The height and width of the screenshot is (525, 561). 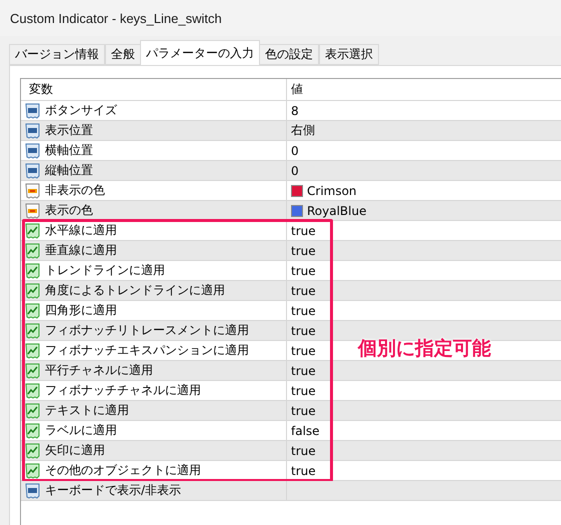 I want to click on tab: パラメーターの入力, so click(x=200, y=52).